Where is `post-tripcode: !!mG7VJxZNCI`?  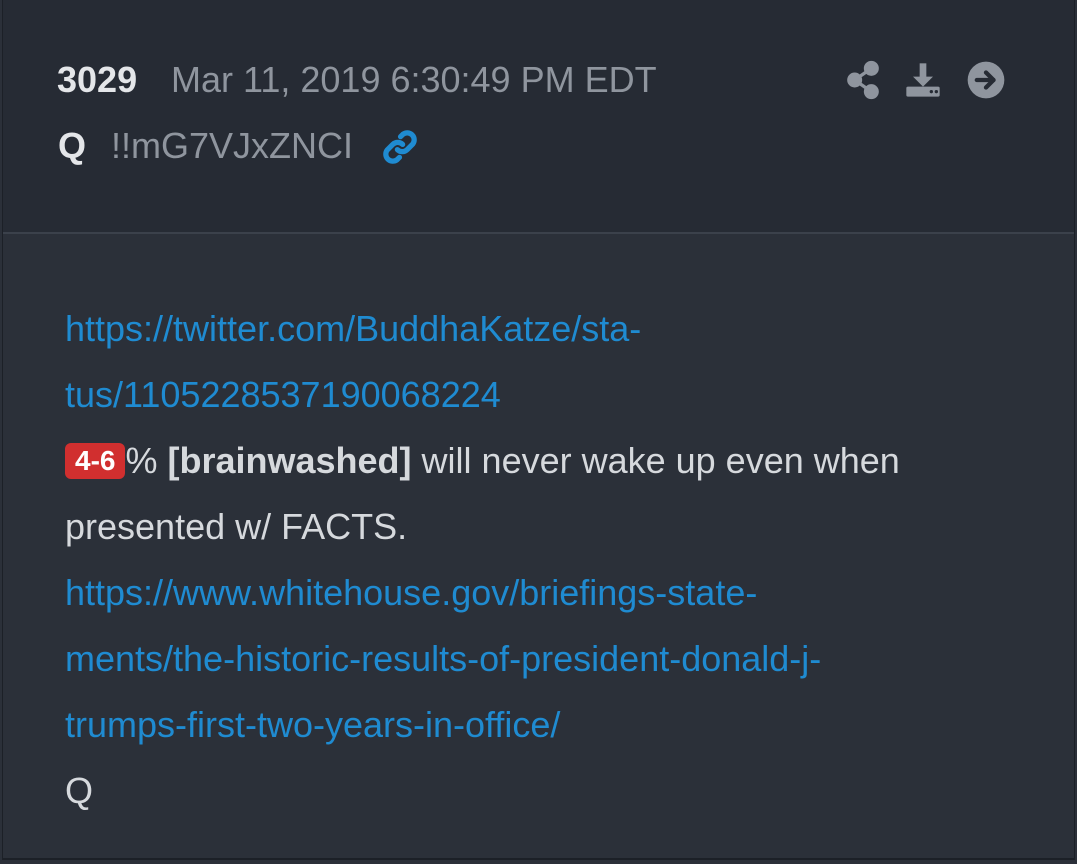 post-tripcode: !!mG7VJxZNCI is located at coordinates (232, 145).